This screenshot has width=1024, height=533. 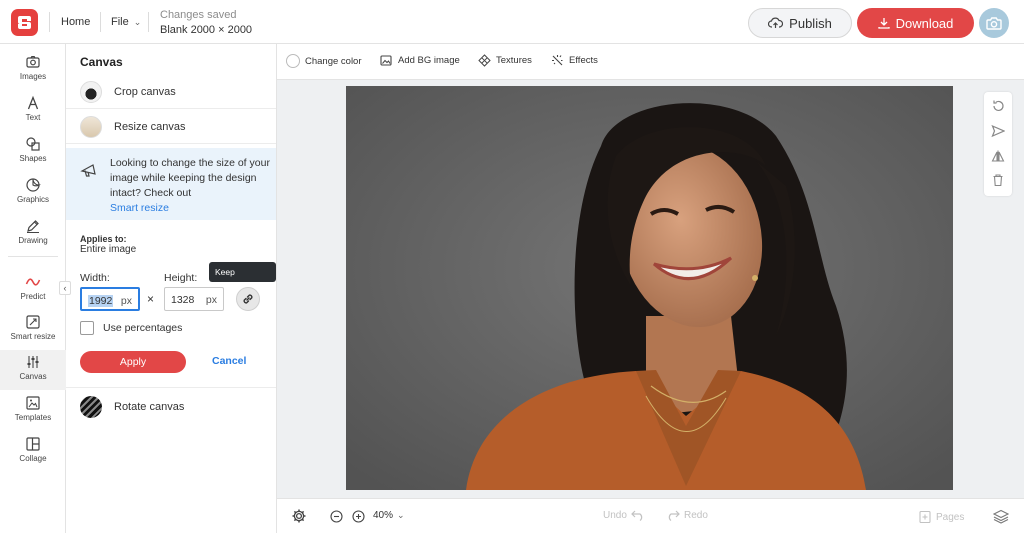 I want to click on templates-icon, so click(x=33, y=403).